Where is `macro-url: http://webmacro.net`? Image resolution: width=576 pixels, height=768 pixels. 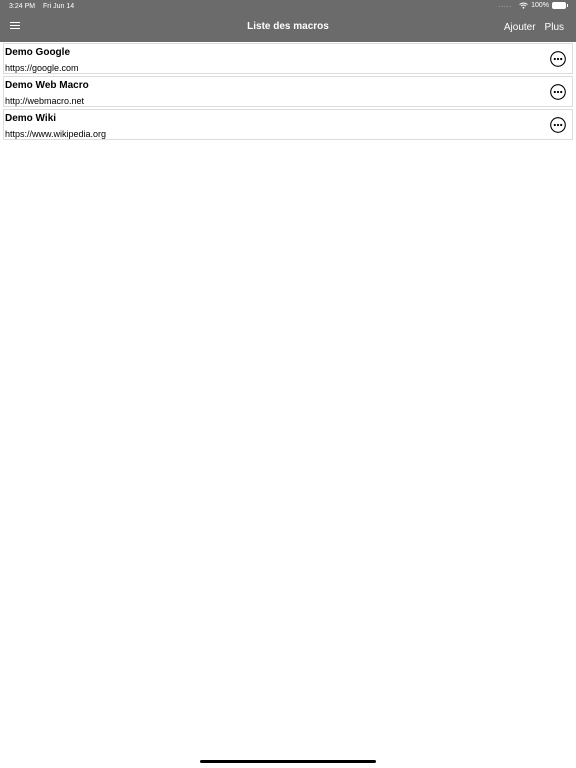
macro-url: http://webmacro.net is located at coordinates (45, 101).